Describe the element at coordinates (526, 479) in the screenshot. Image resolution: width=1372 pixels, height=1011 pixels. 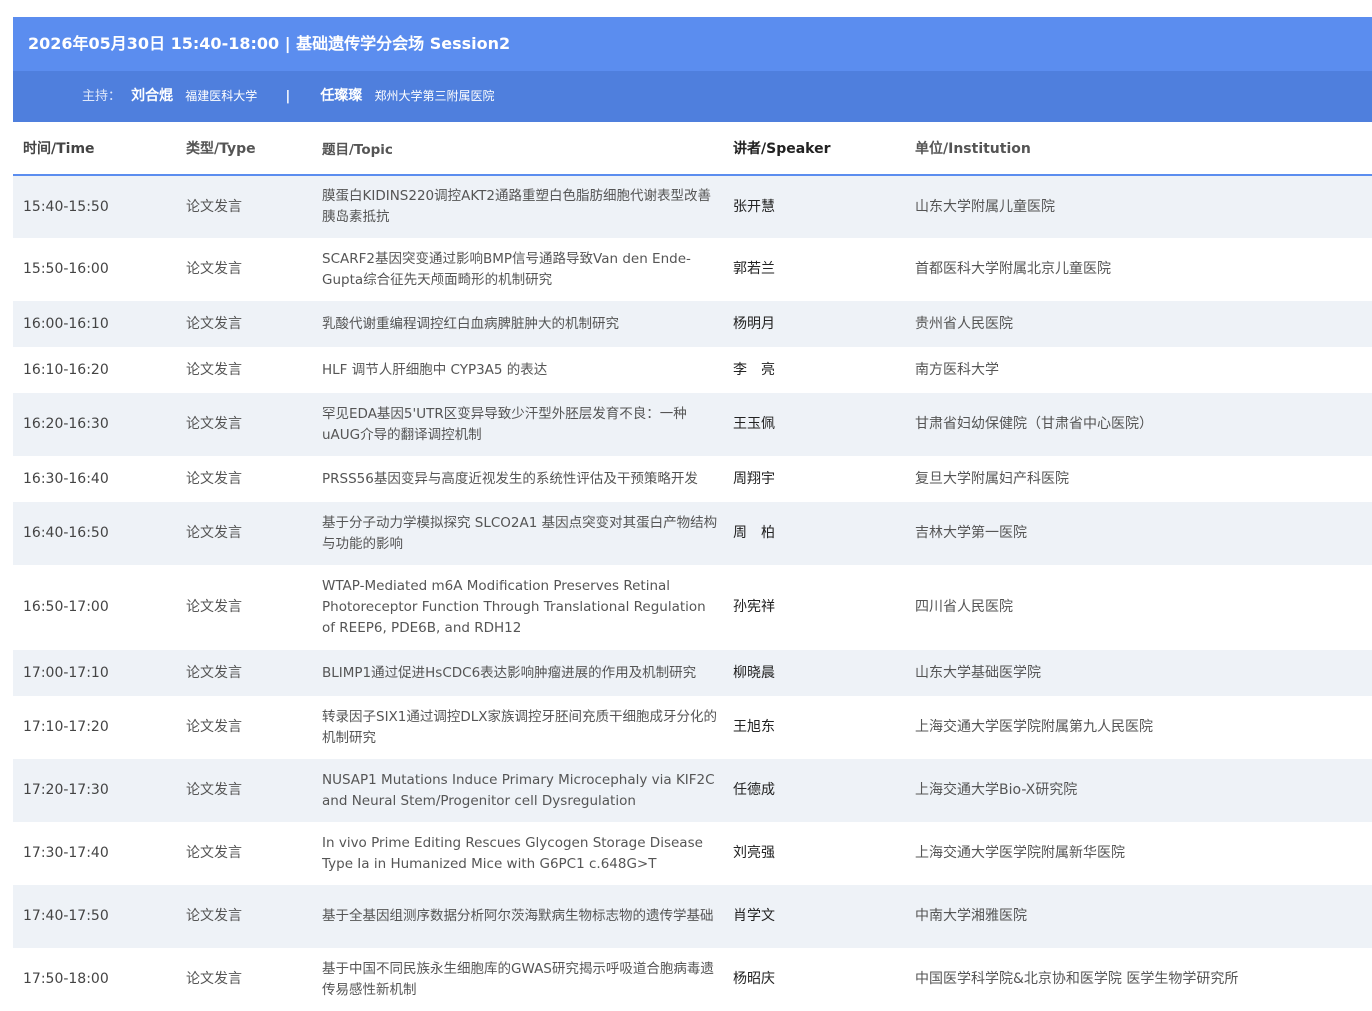
I see `row-topic: PRSS56基因变异与高度近视发生的系统性评估及干预策略开发` at that location.